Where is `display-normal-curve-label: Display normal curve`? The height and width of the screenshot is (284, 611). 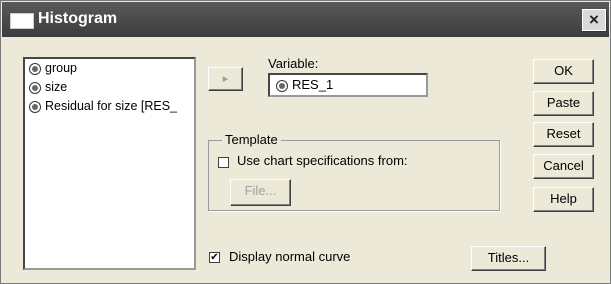
display-normal-curve-label: Display normal curve is located at coordinates (290, 256).